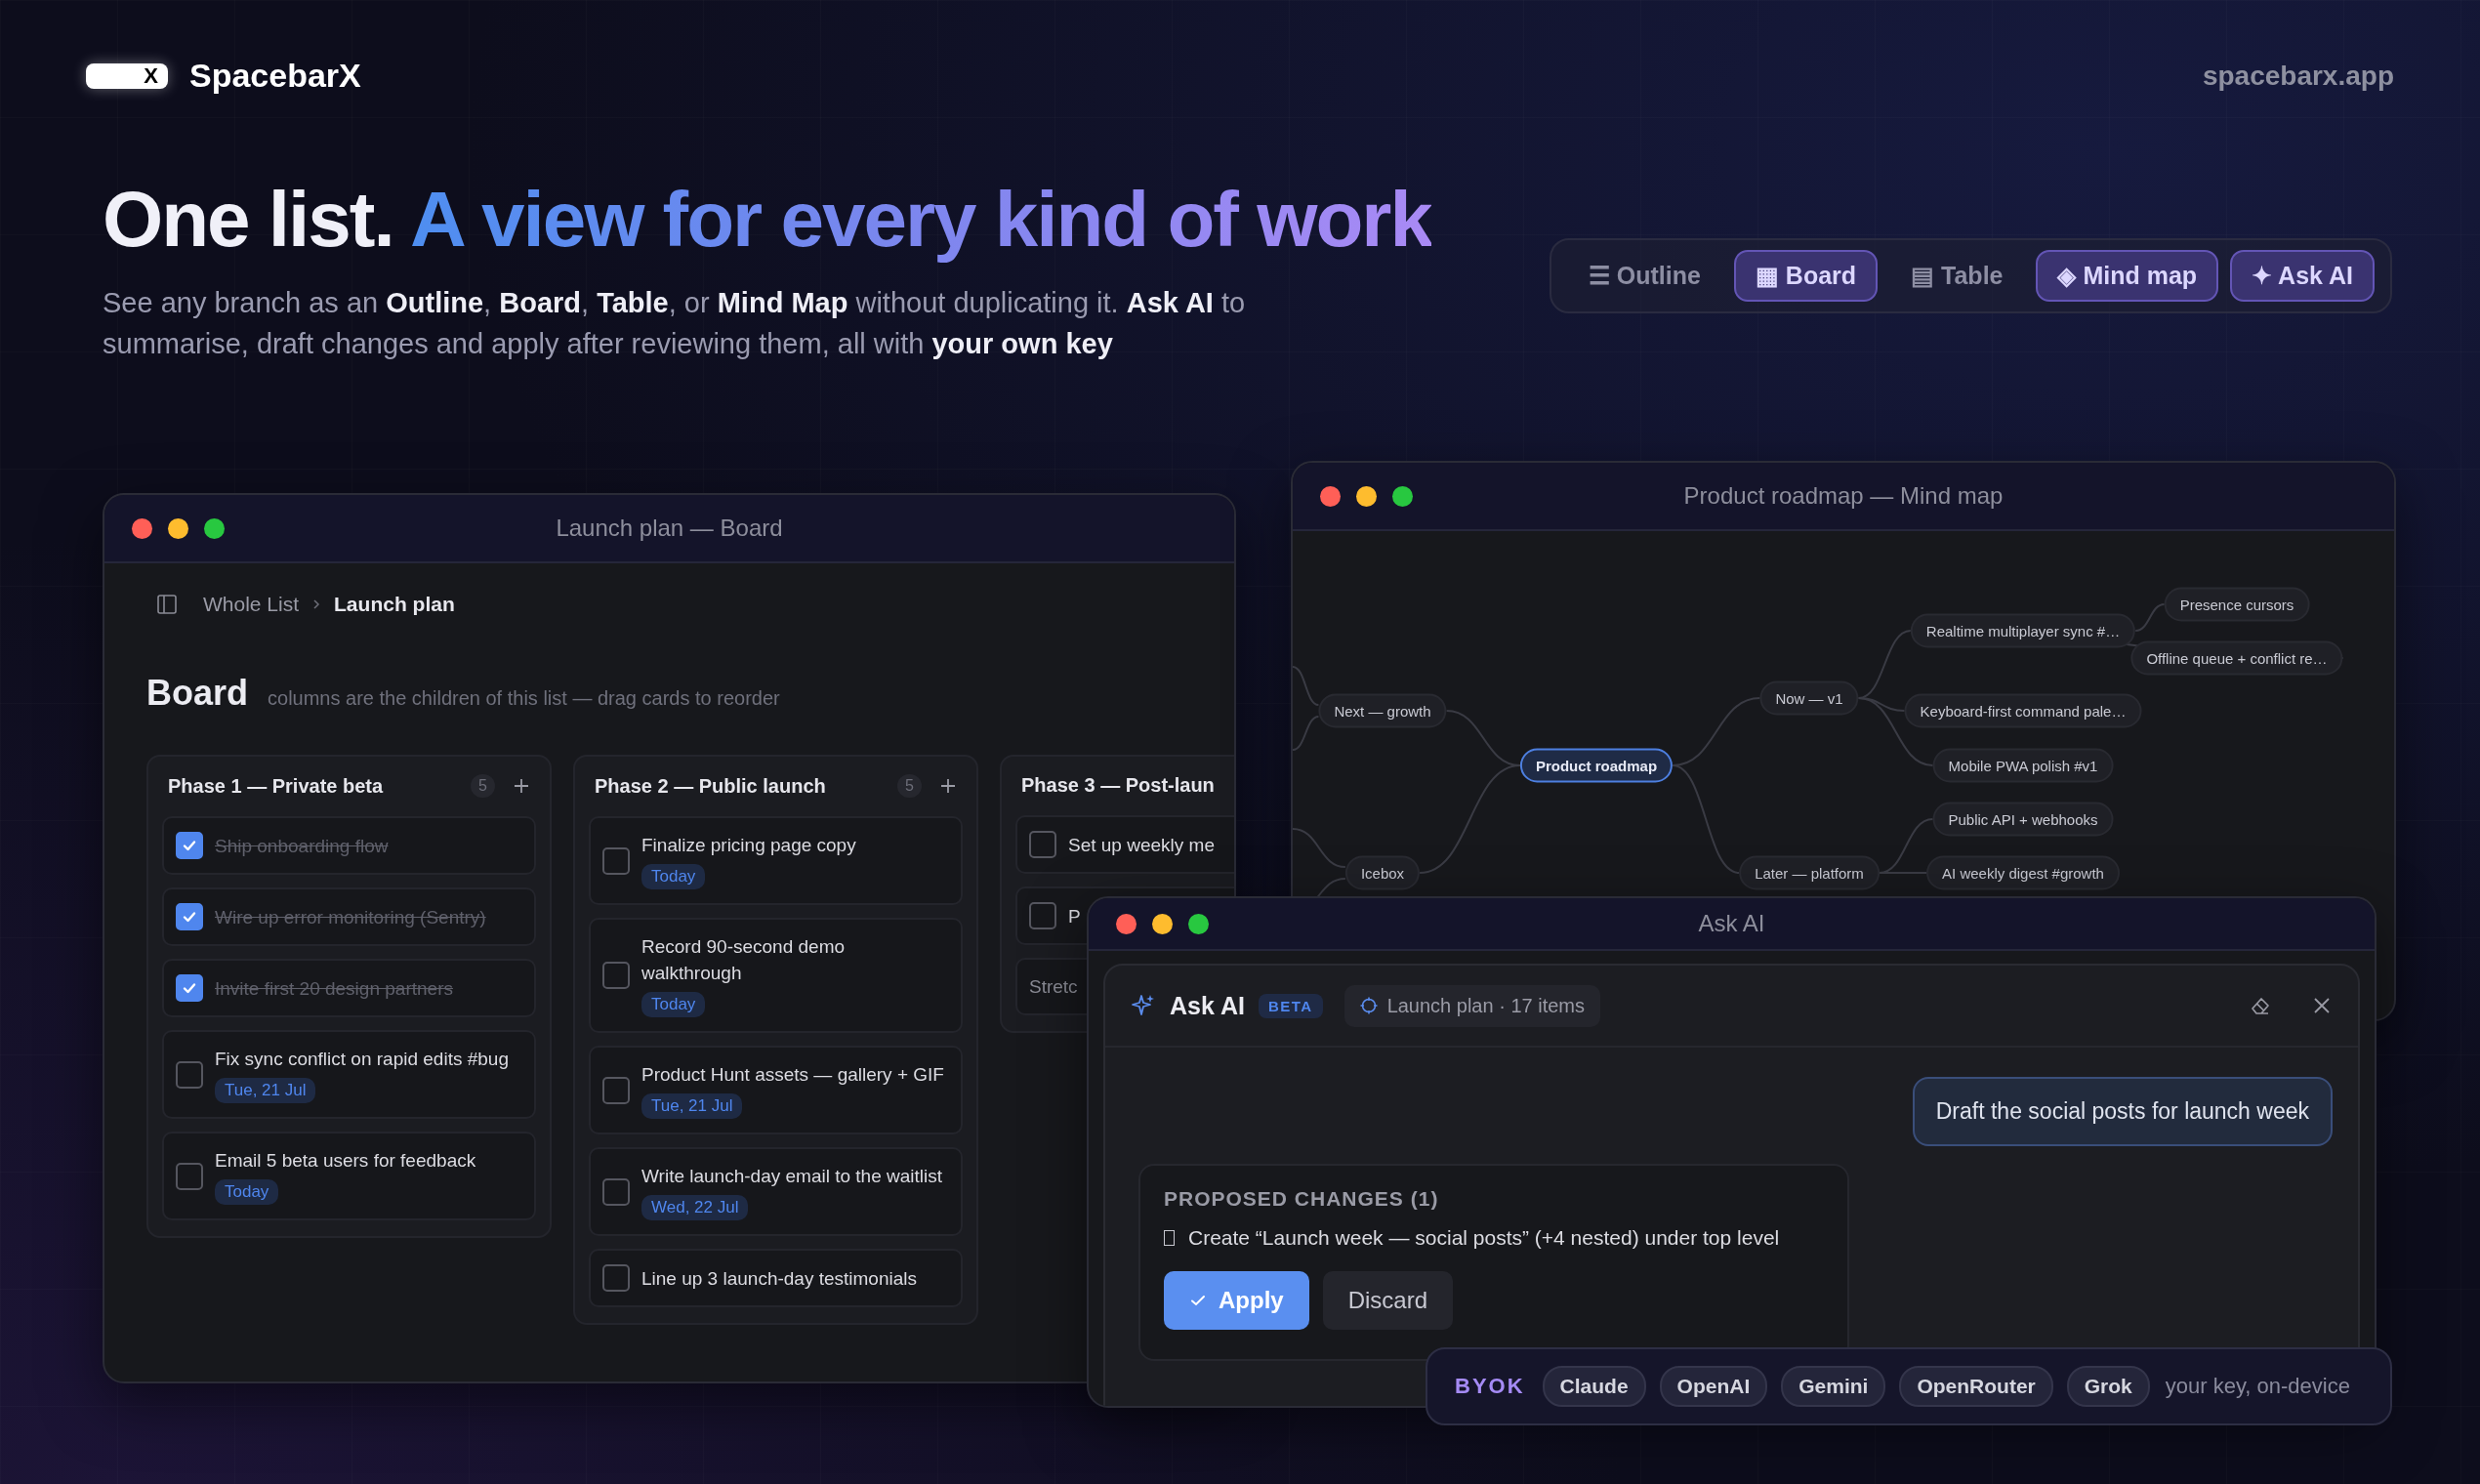 The width and height of the screenshot is (2480, 1484). What do you see at coordinates (1368, 1006) in the screenshot?
I see `target-icon` at bounding box center [1368, 1006].